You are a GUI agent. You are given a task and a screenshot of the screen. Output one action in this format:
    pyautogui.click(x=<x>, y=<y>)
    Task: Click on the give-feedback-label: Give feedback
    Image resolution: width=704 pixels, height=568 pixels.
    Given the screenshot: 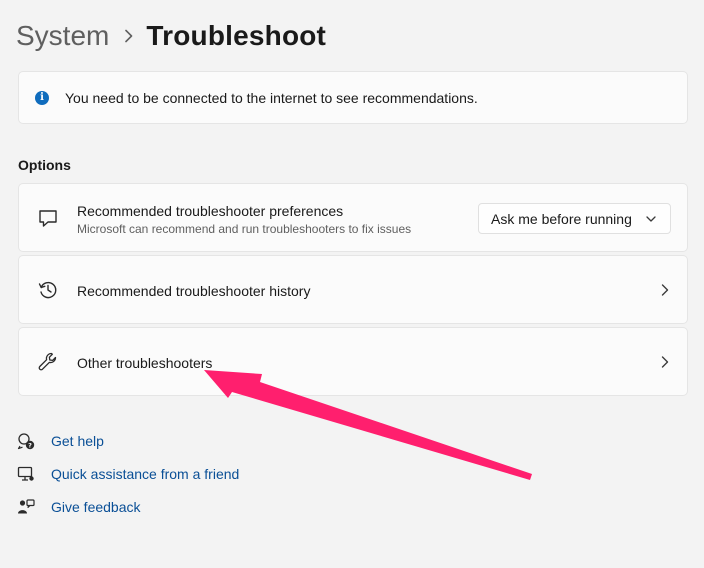 What is the action you would take?
    pyautogui.click(x=96, y=507)
    